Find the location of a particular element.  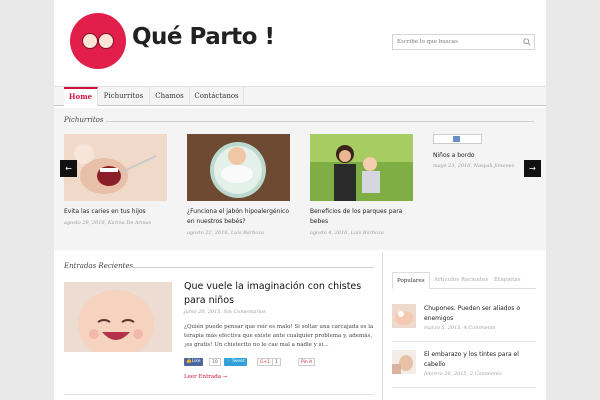

slide-meta: agosto 29, 2016, Karina De Armas is located at coordinates (118, 223).